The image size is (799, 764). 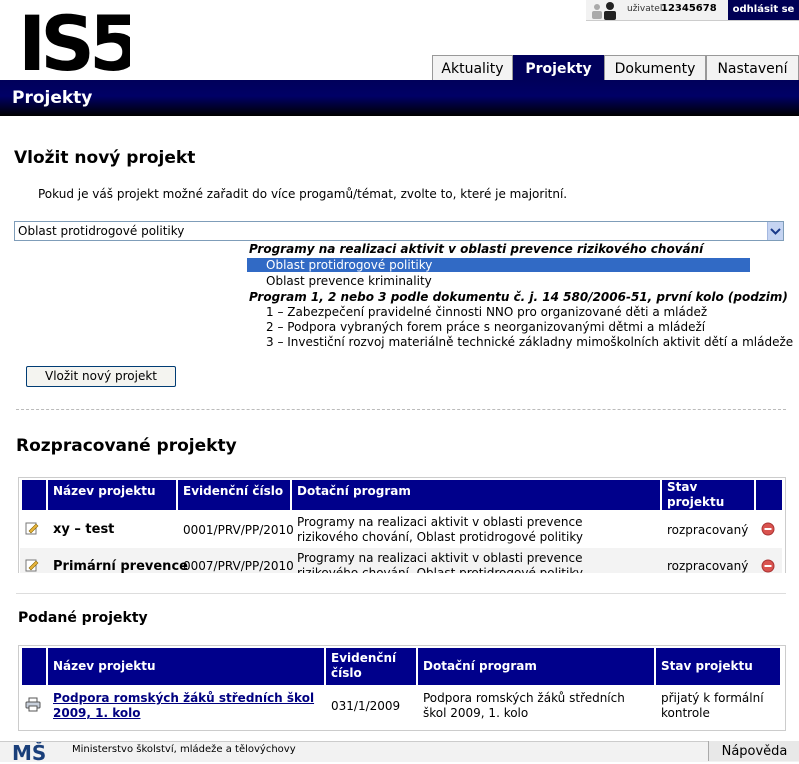 I want to click on delete-icon, so click(x=768, y=530).